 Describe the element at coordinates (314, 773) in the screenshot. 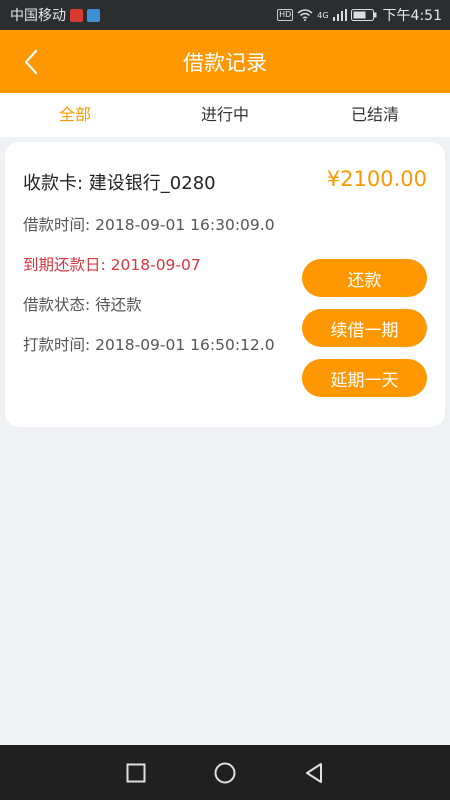

I see `triangle-back-icon` at that location.